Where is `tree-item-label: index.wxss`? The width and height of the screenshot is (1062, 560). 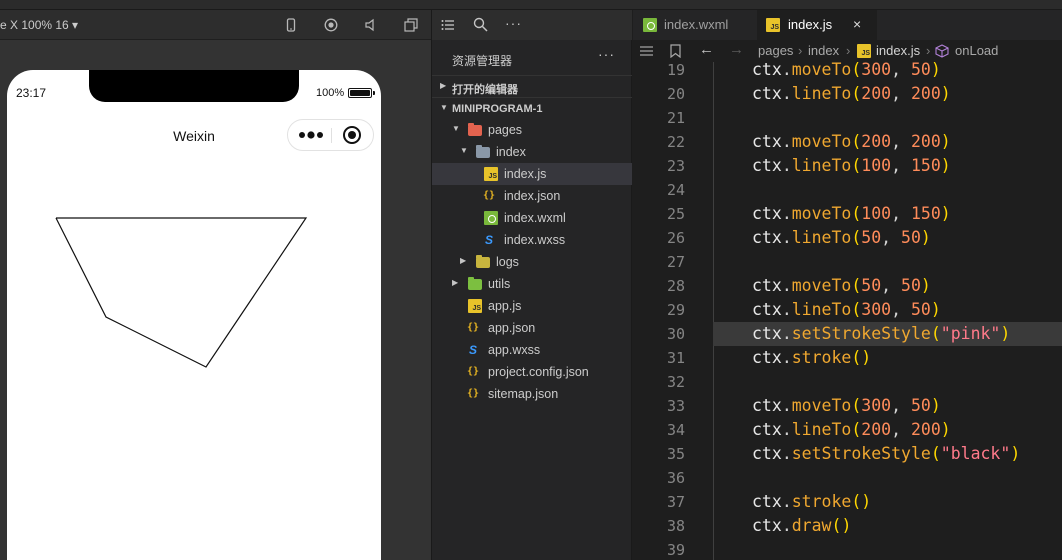
tree-item-label: index.wxss is located at coordinates (535, 240).